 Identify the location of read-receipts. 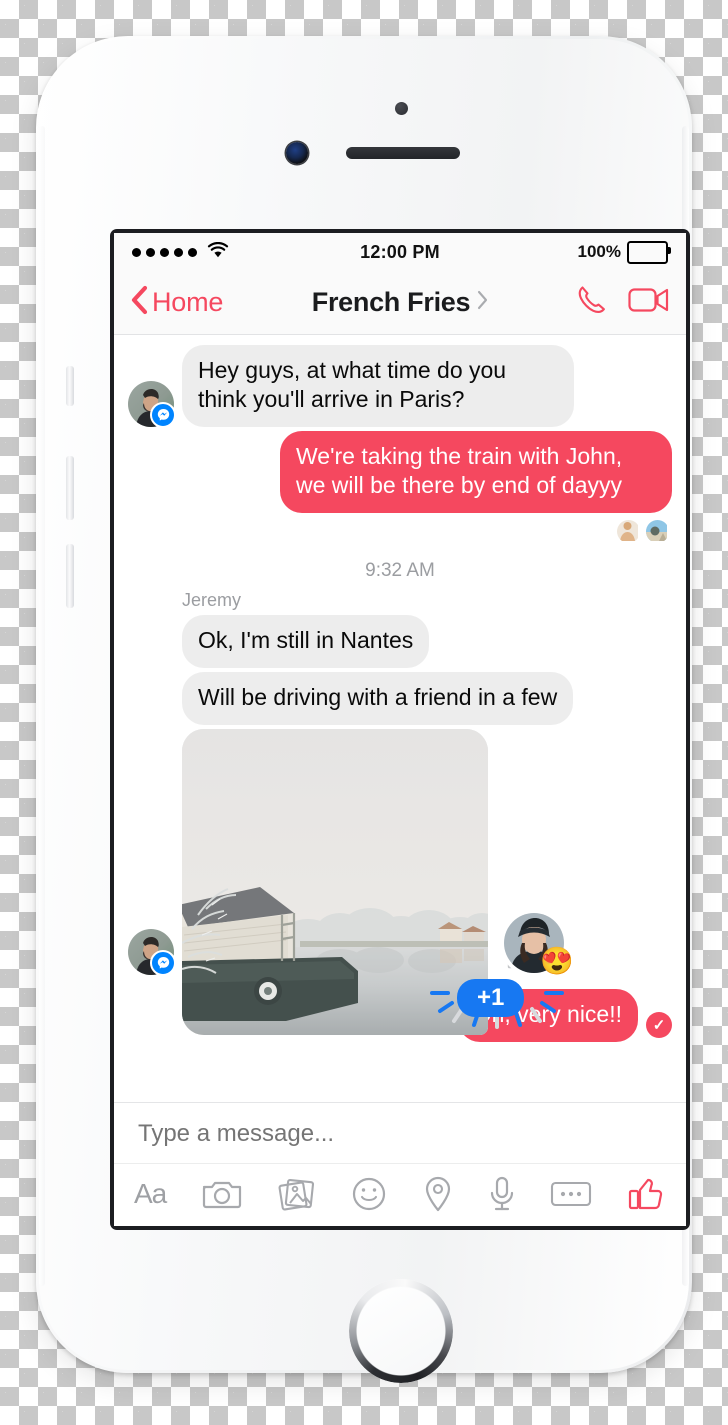
(400, 530).